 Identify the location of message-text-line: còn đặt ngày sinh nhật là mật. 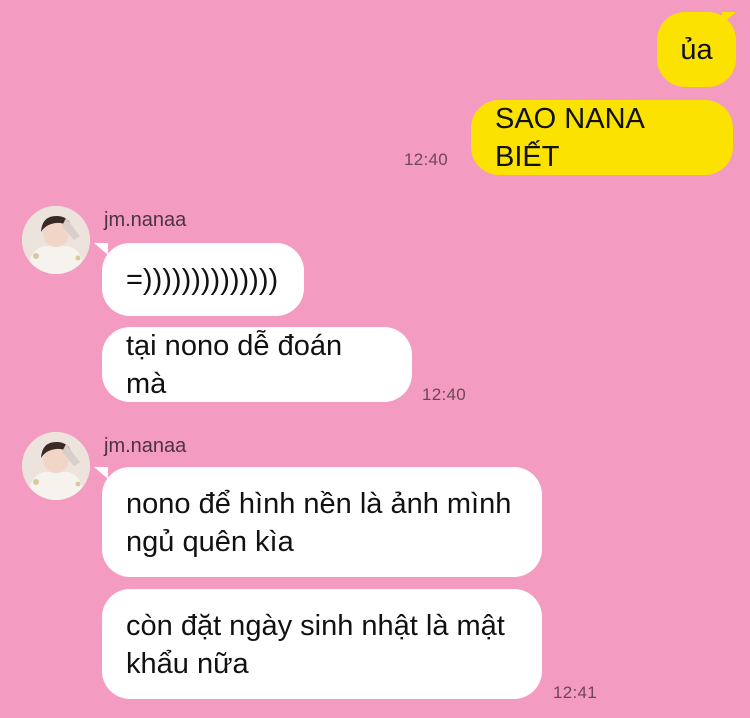
(315, 626).